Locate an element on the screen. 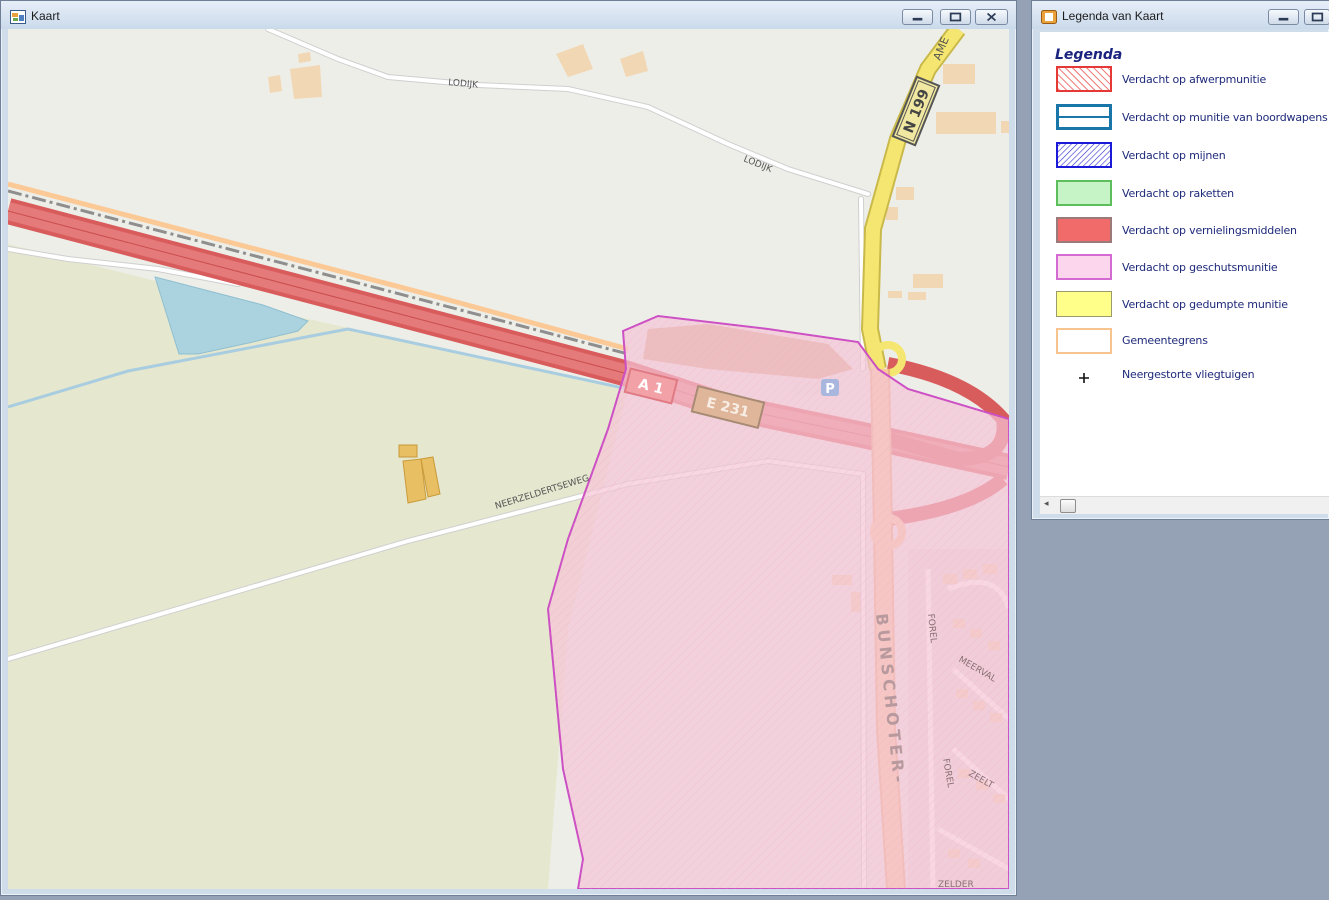 This screenshot has height=900, width=1329. legend-label: Neergestorte vliegtuigen is located at coordinates (1188, 374).